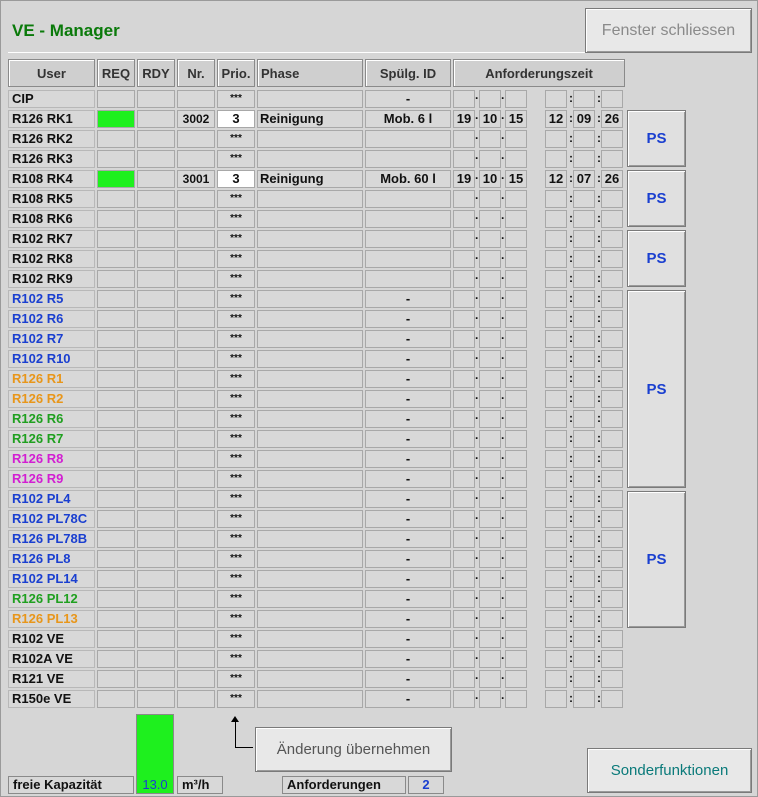 The height and width of the screenshot is (797, 758). What do you see at coordinates (244, 747) in the screenshot?
I see `arrow-line-horizontal` at bounding box center [244, 747].